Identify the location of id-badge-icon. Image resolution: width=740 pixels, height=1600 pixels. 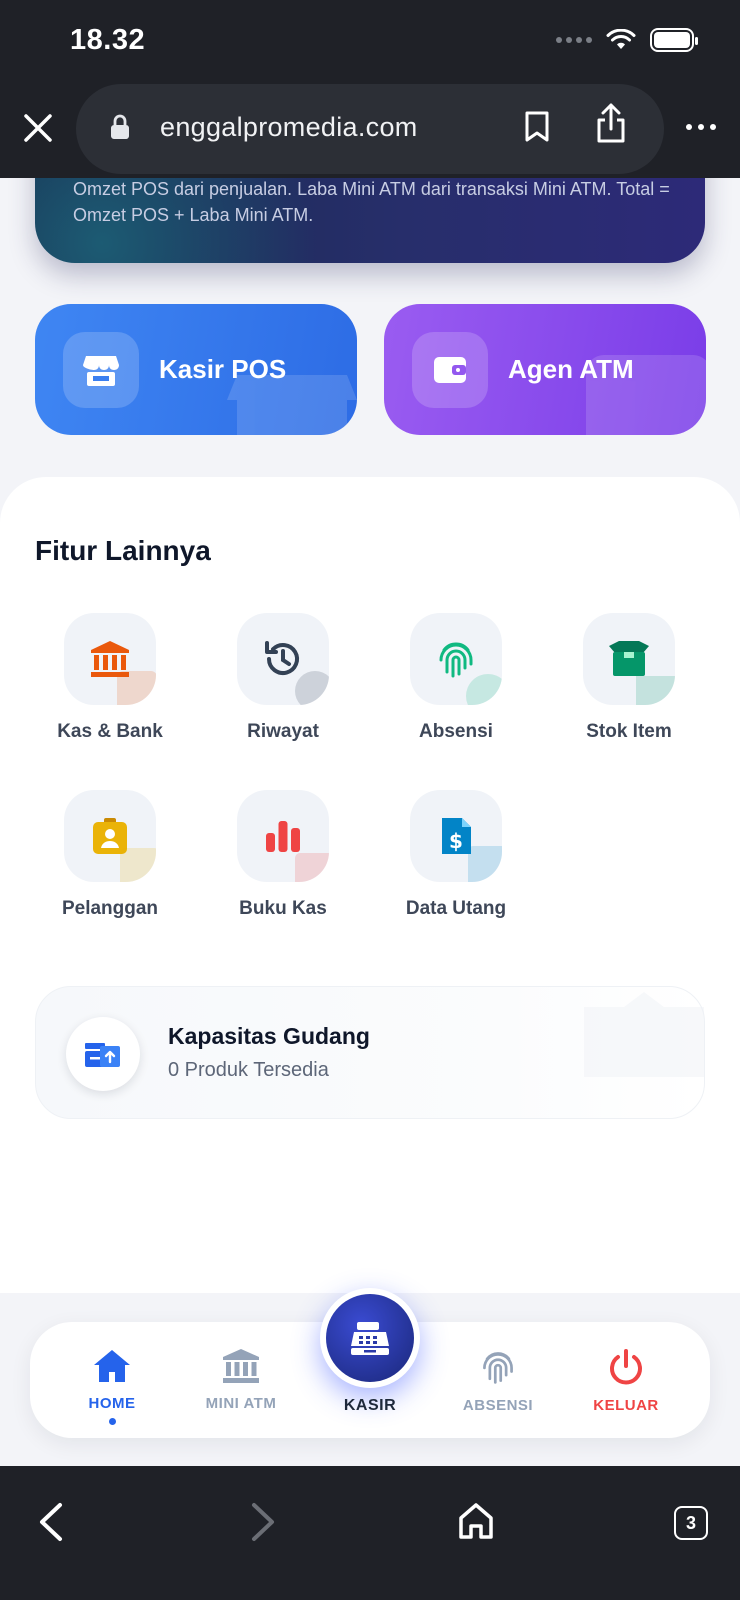
(110, 836).